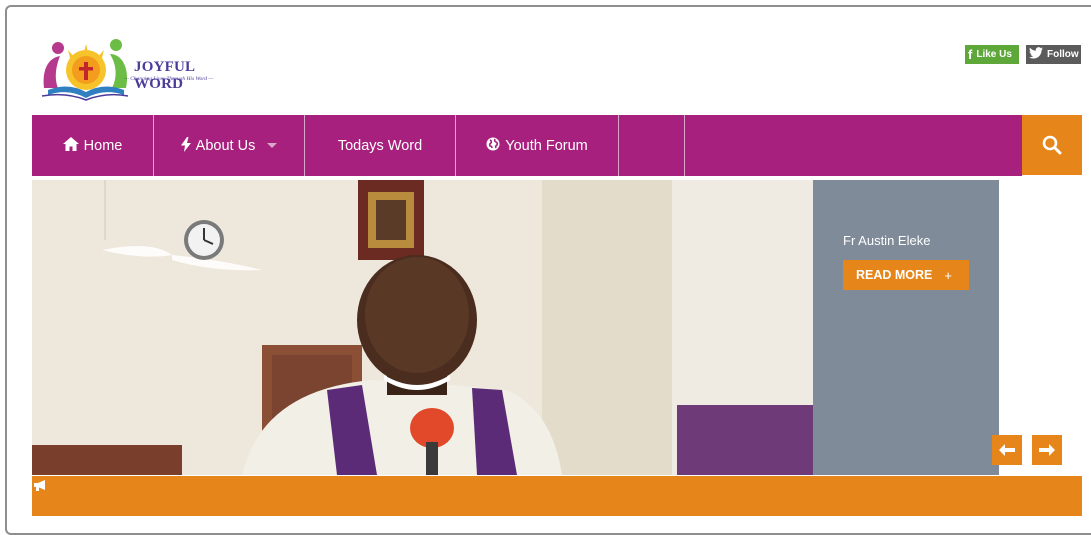 The height and width of the screenshot is (535, 1091). Describe the element at coordinates (169, 79) in the screenshot. I see `logo-tagline: — Changing Lives Through His Word —` at that location.